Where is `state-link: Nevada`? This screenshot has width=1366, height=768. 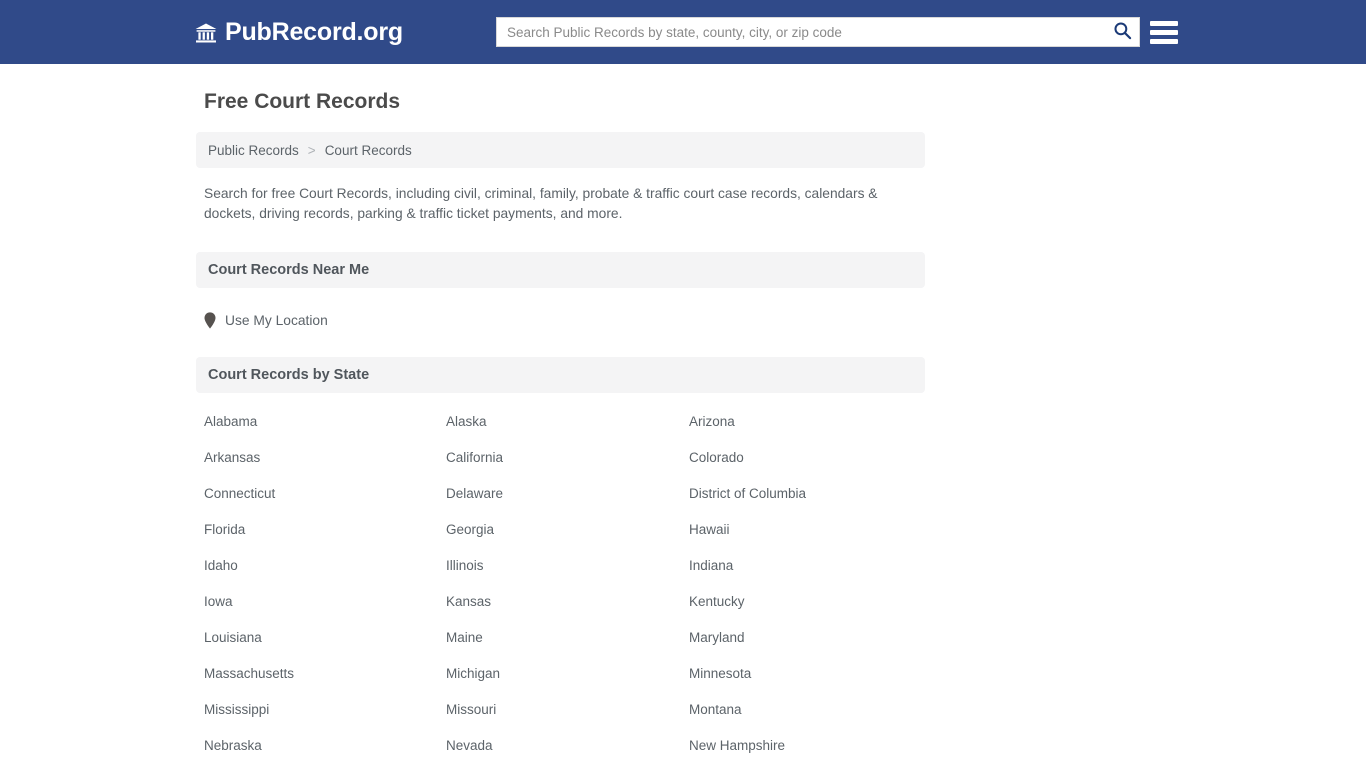 state-link: Nevada is located at coordinates (567, 746).